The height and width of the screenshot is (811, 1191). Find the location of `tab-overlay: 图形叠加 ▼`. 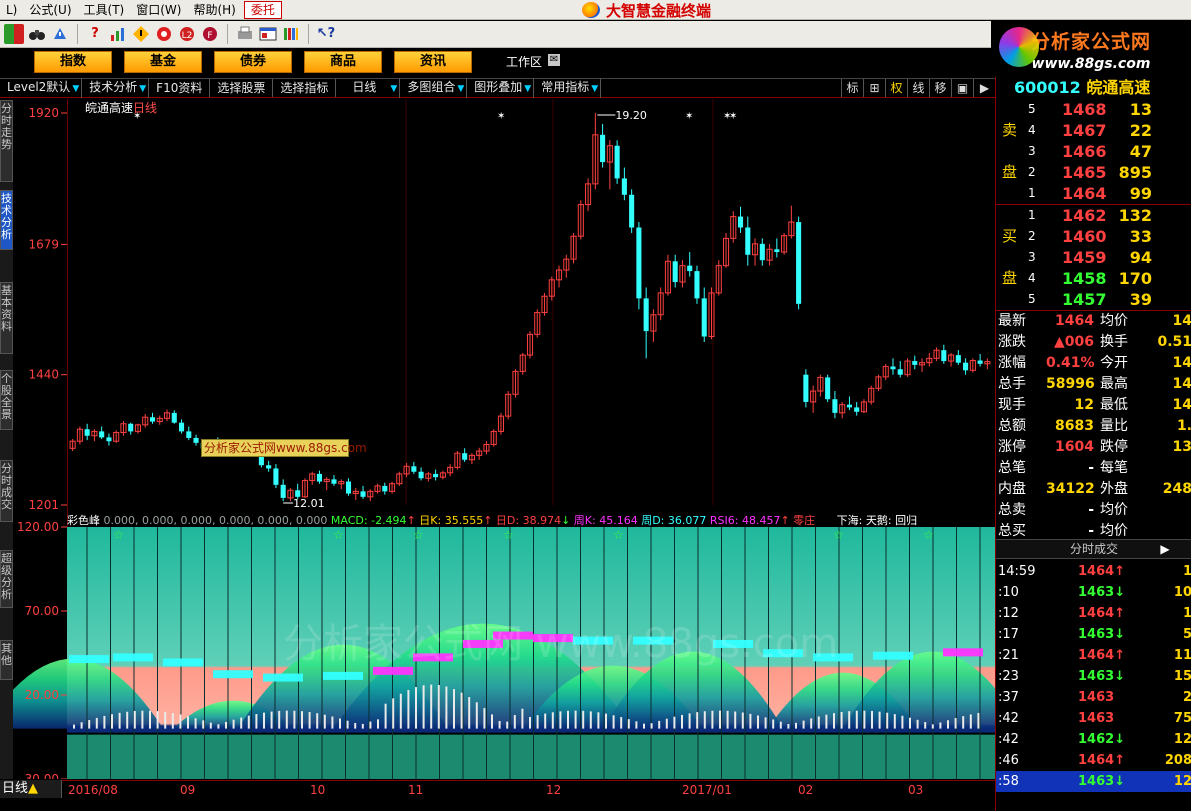

tab-overlay: 图形叠加 ▼ is located at coordinates (501, 88).